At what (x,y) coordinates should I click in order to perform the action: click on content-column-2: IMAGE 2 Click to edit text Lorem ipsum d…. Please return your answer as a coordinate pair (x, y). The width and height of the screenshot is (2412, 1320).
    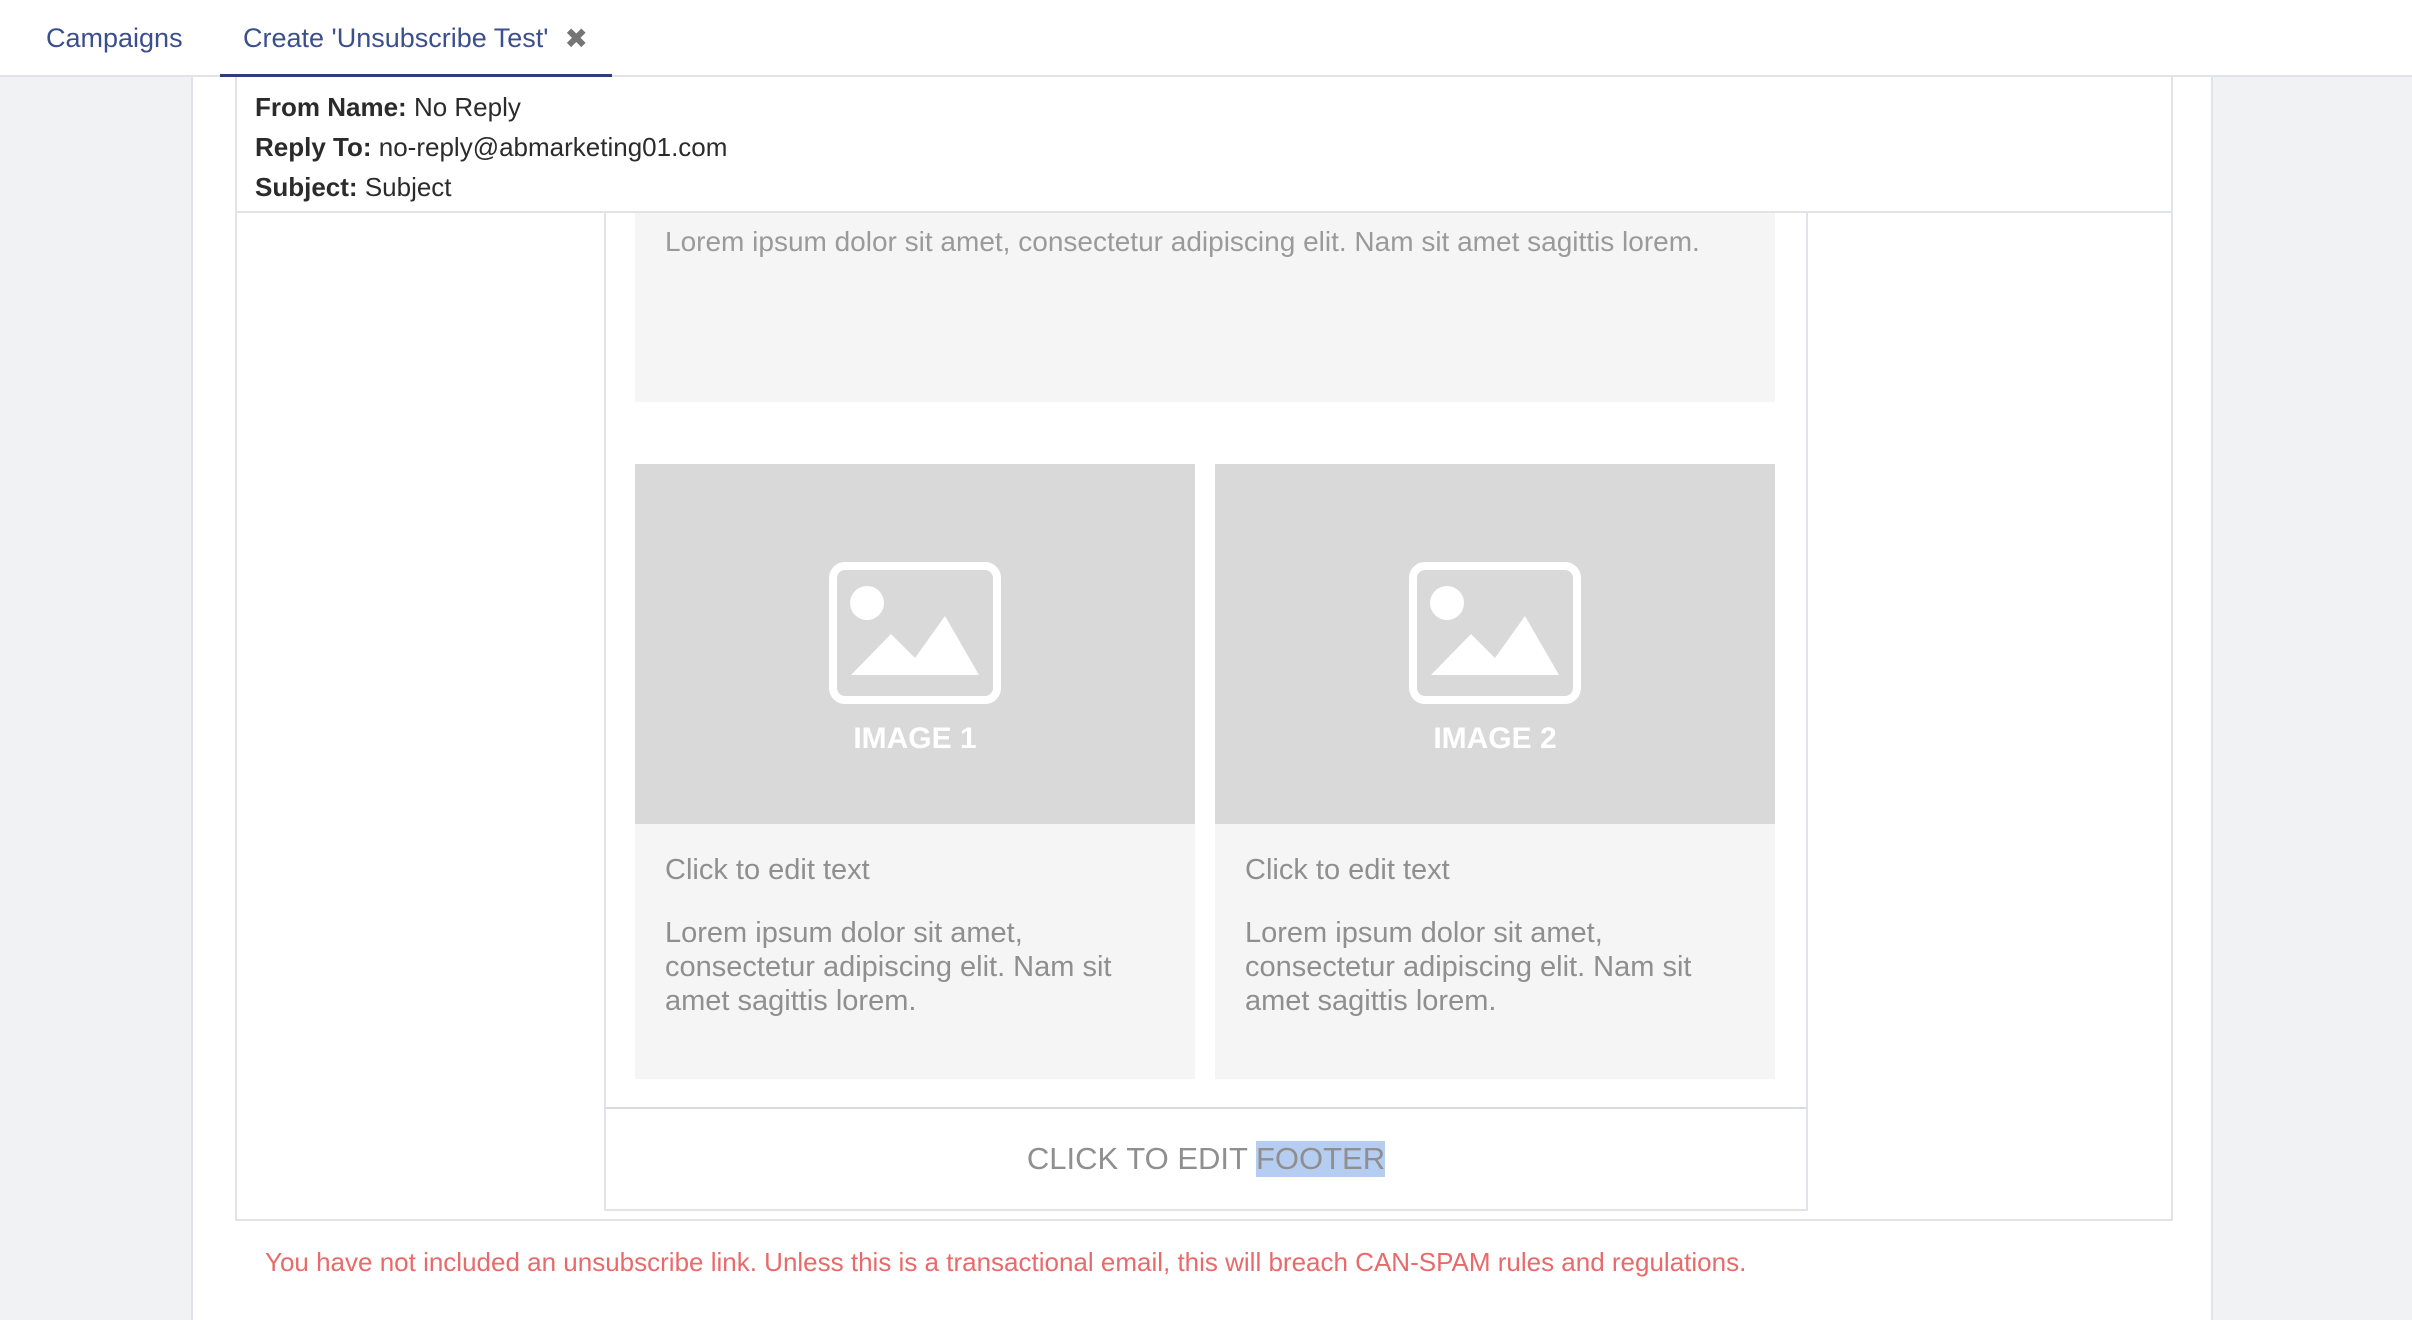
    Looking at the image, I should click on (1495, 771).